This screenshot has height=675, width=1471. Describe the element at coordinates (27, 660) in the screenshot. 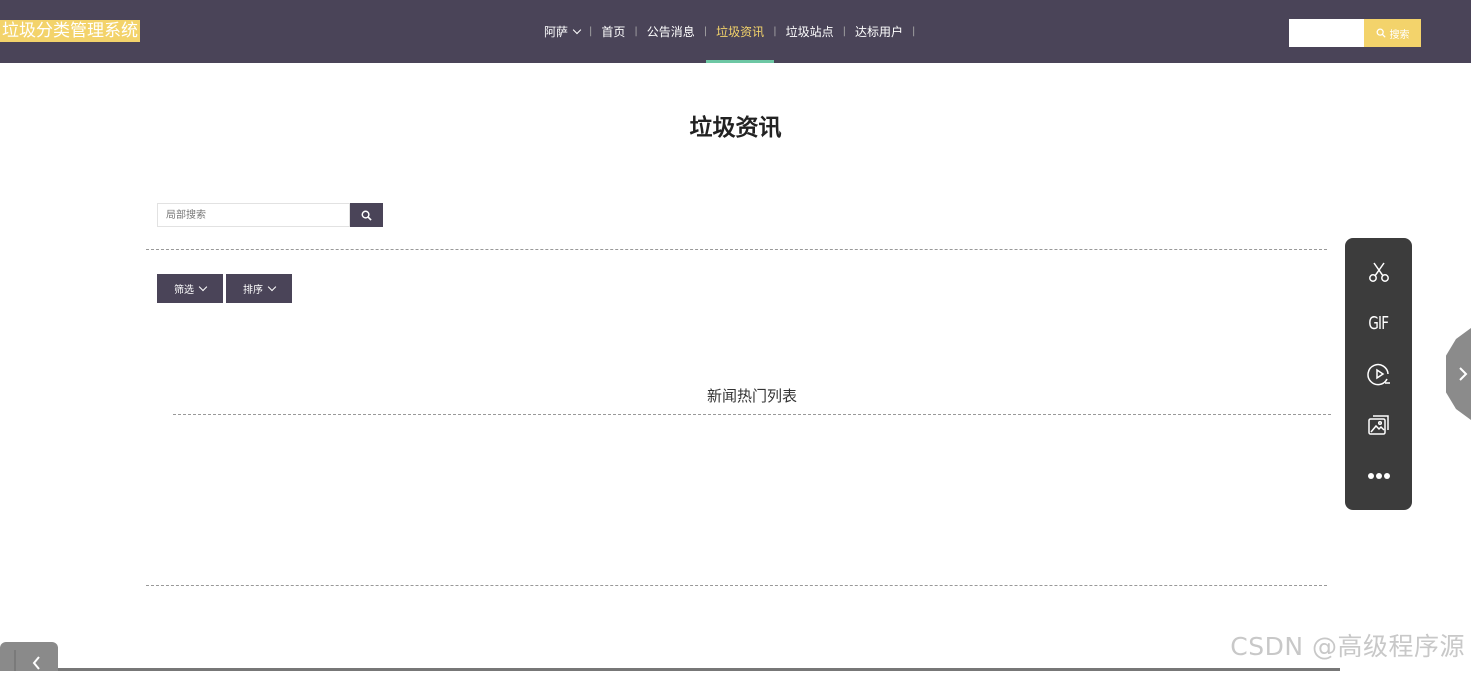

I see `chevron-left-icon` at that location.